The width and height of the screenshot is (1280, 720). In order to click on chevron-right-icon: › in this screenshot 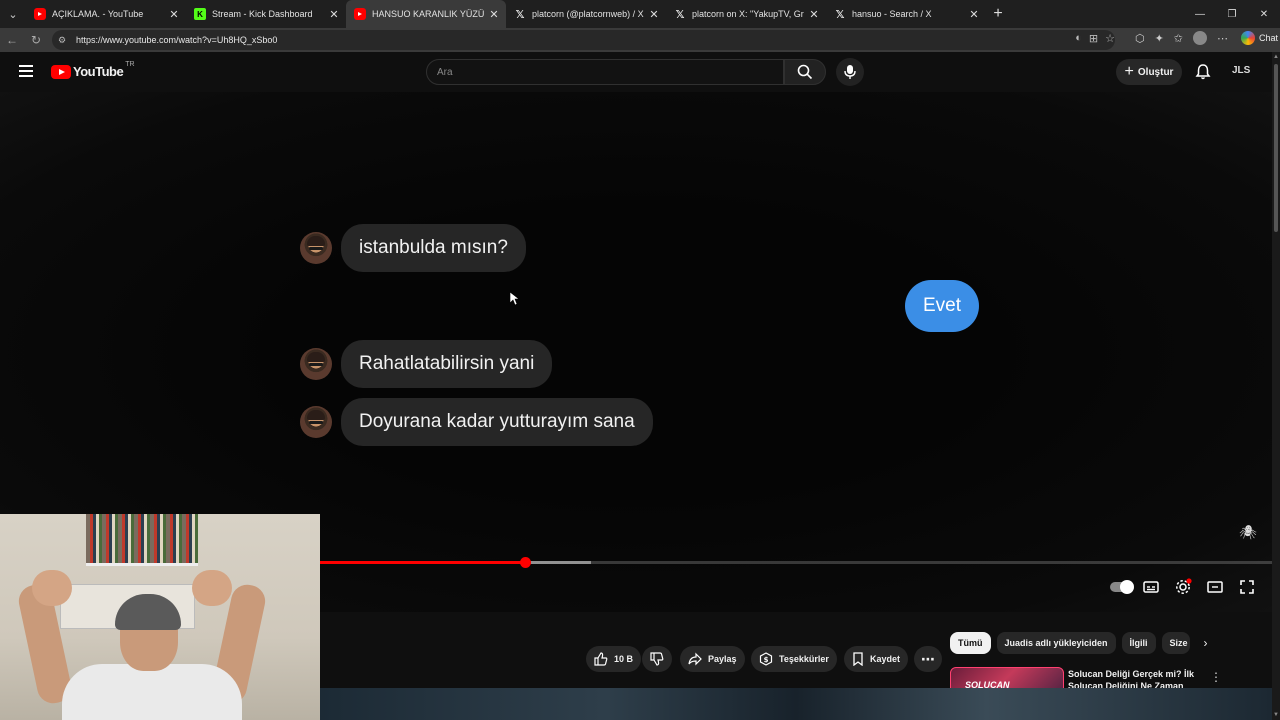, I will do `click(1206, 643)`.